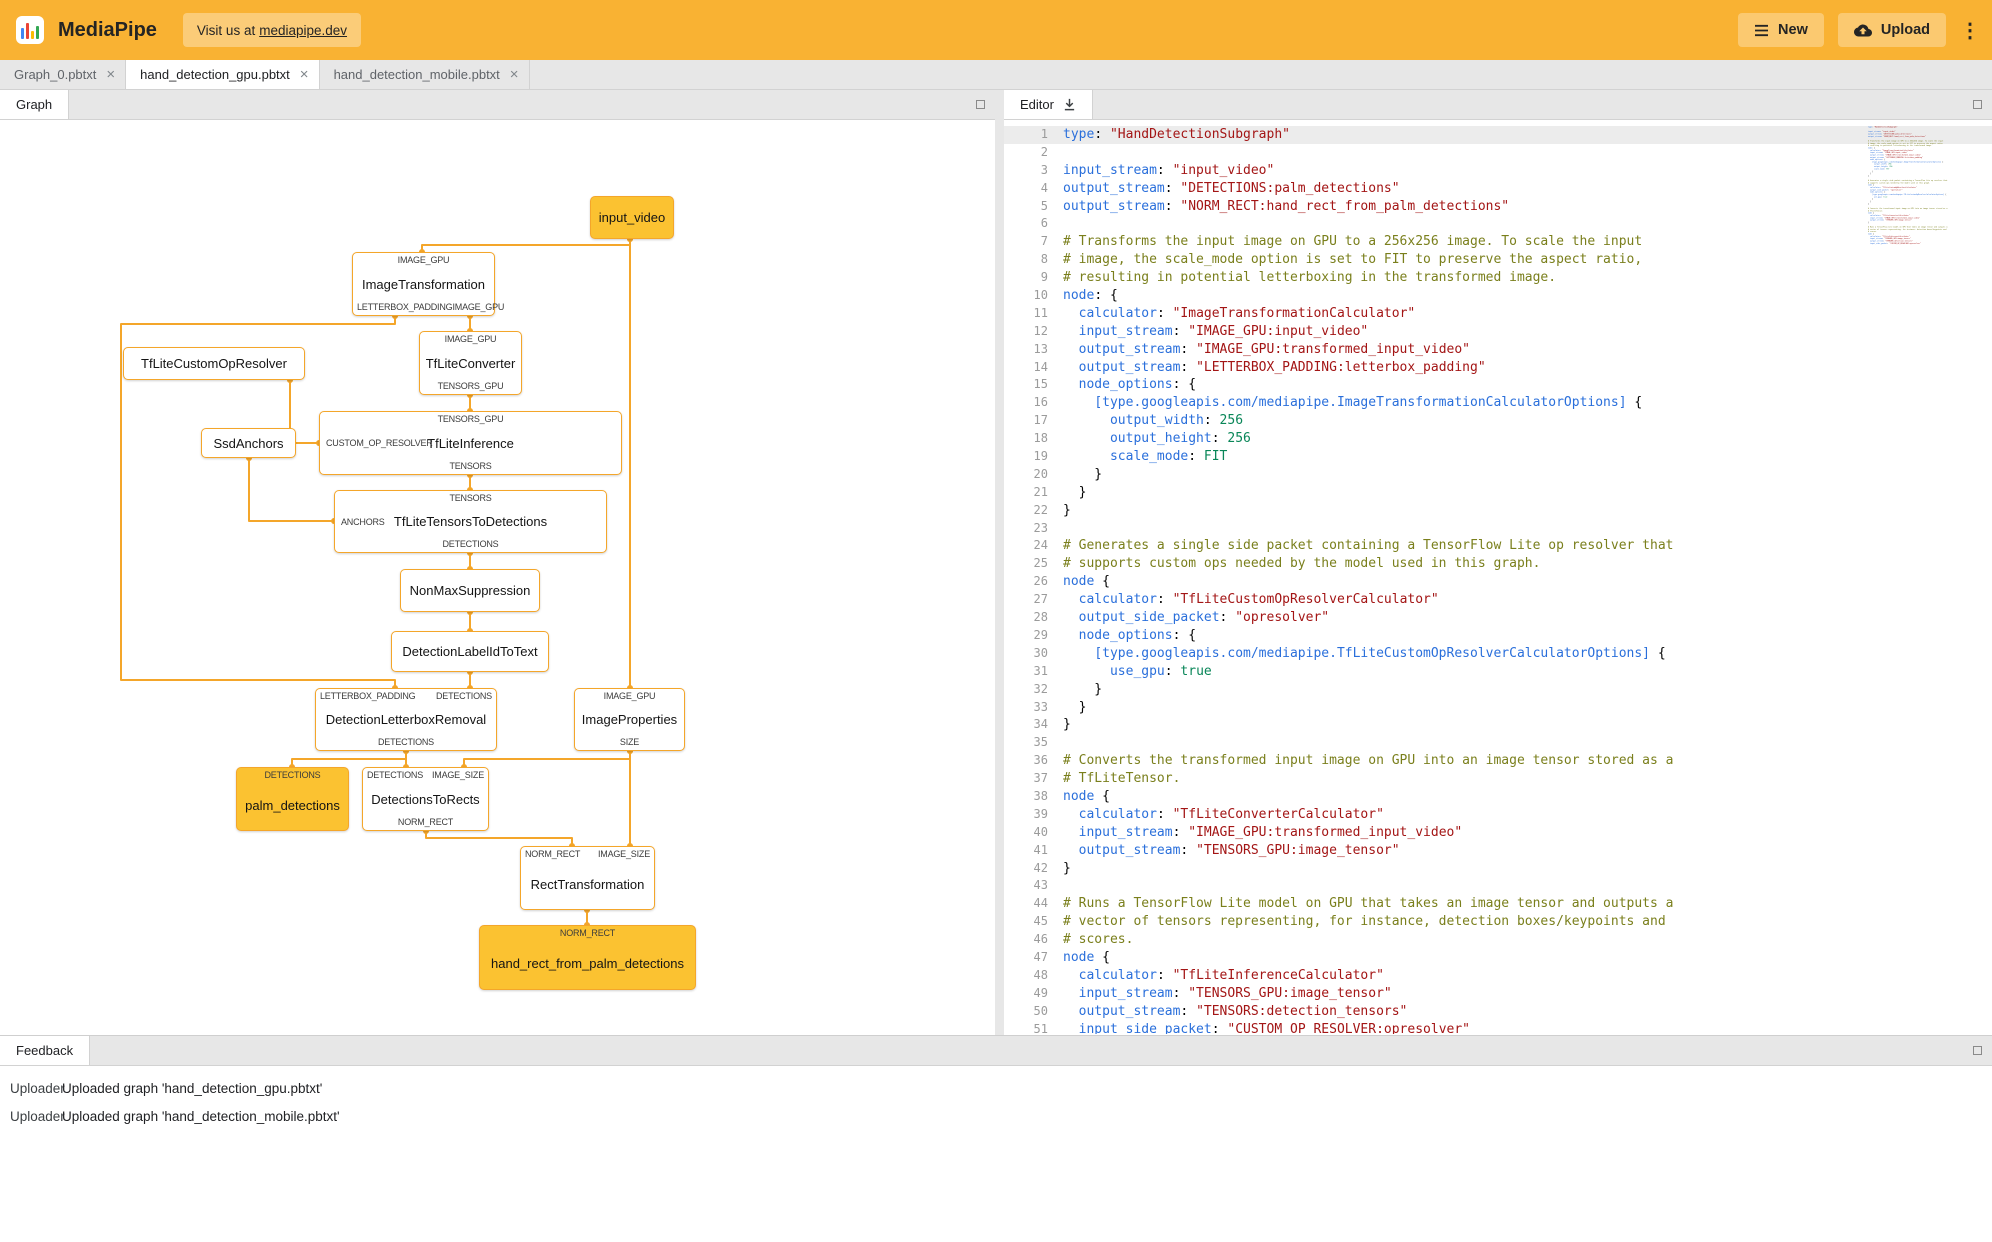  I want to click on code-line: 29 node_options: {, so click(1498, 636).